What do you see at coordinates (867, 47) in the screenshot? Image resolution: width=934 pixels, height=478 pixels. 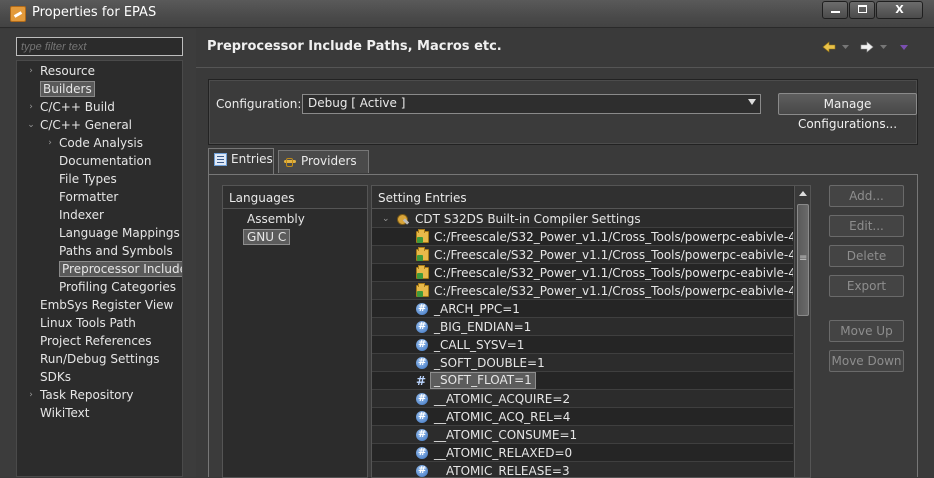 I see `forward-arrow-icon` at bounding box center [867, 47].